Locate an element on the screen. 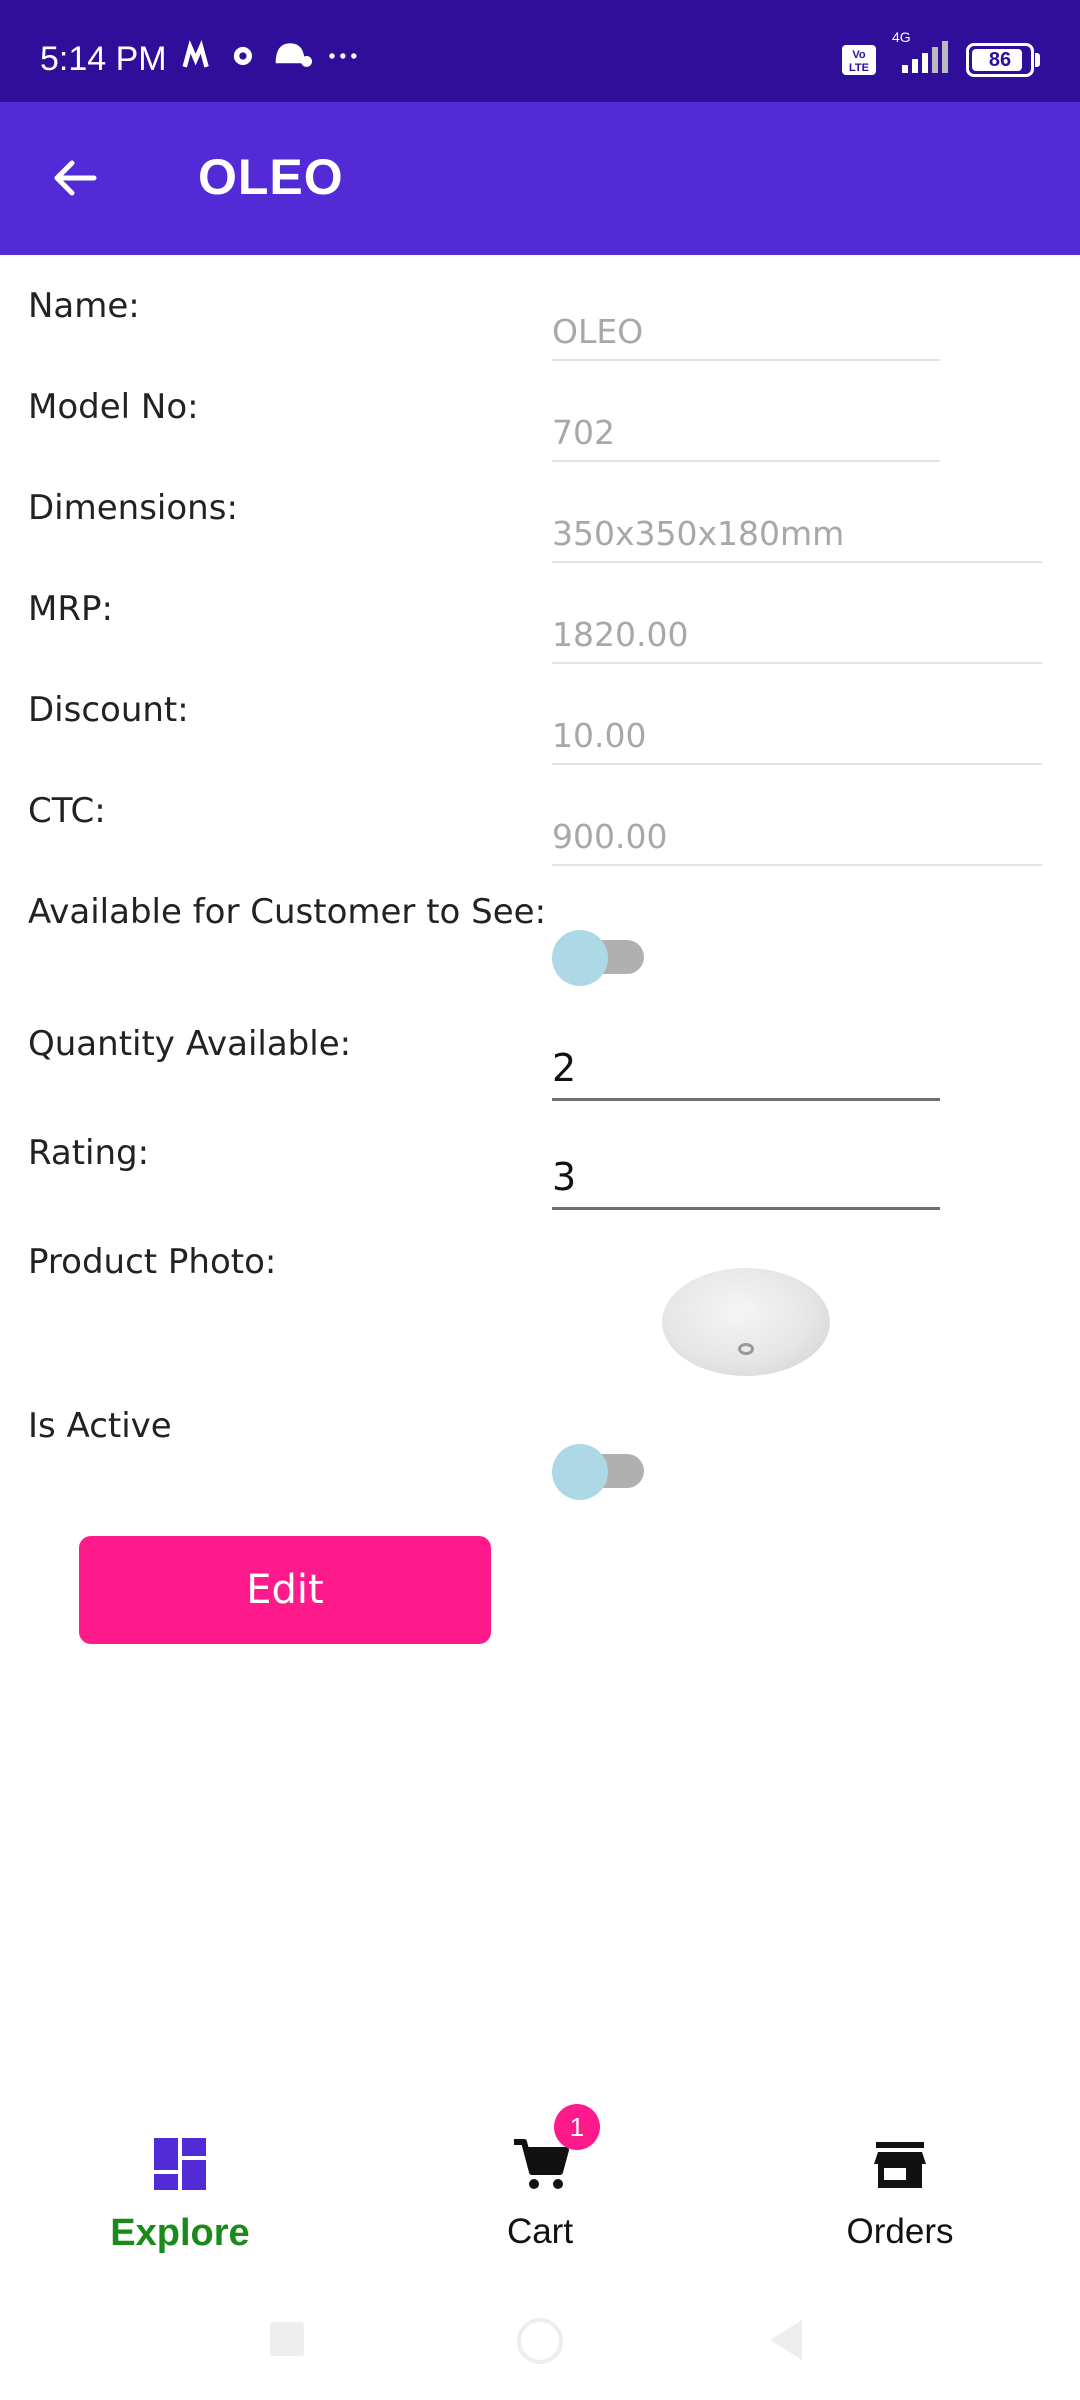 The height and width of the screenshot is (2400, 1080). recents-icon is located at coordinates (287, 2339).